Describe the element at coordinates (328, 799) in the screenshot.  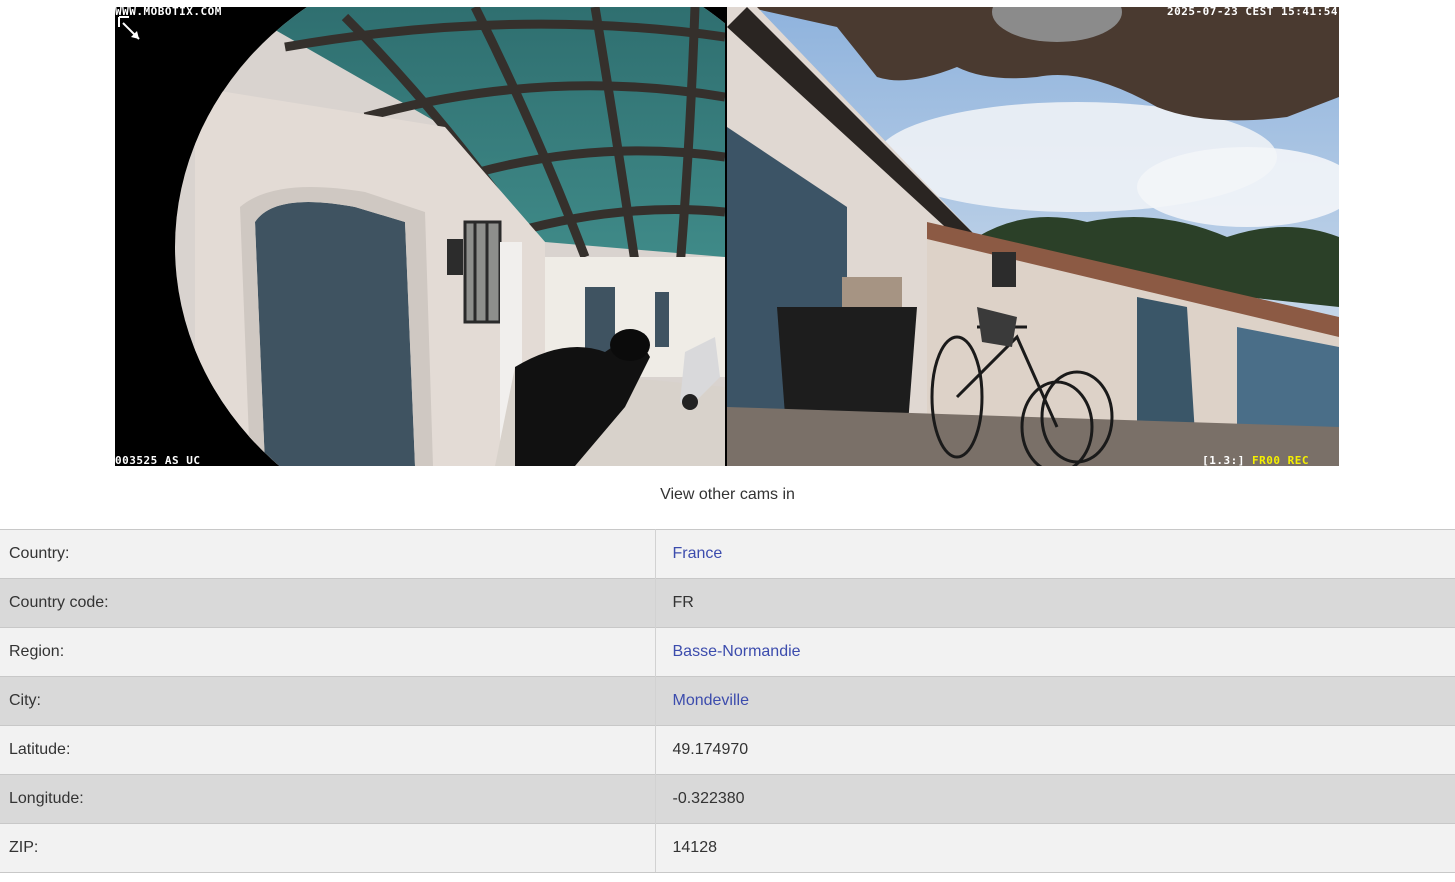
I see `row-label: Longitude:` at that location.